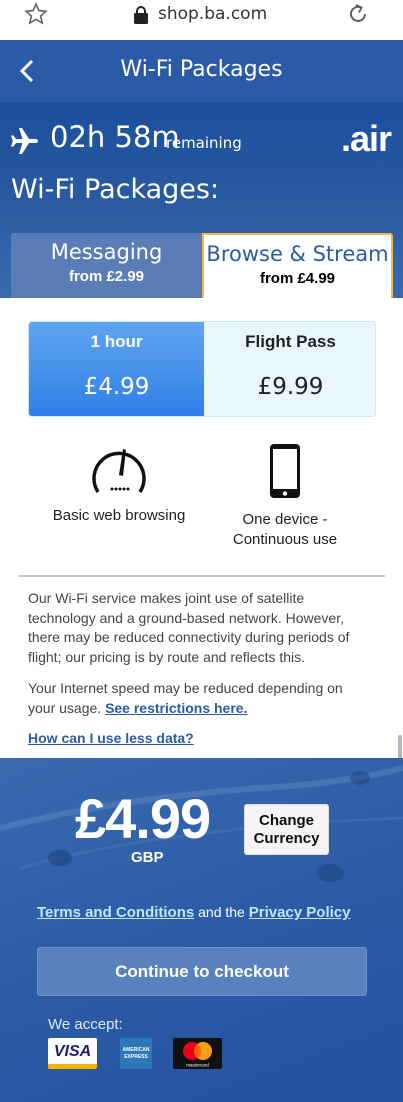  I want to click on page-header: Wi-Fi Packages, so click(201, 71).